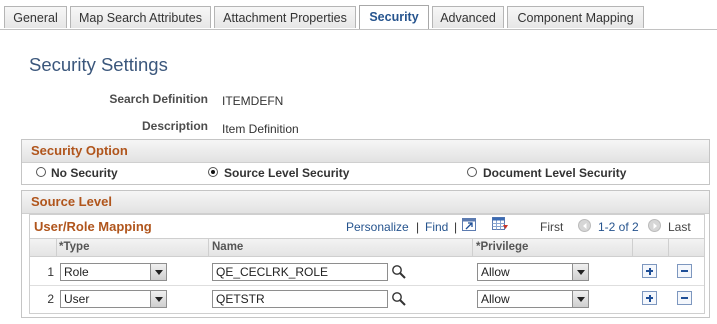 The width and height of the screenshot is (717, 324). I want to click on row-number: 1, so click(50, 272).